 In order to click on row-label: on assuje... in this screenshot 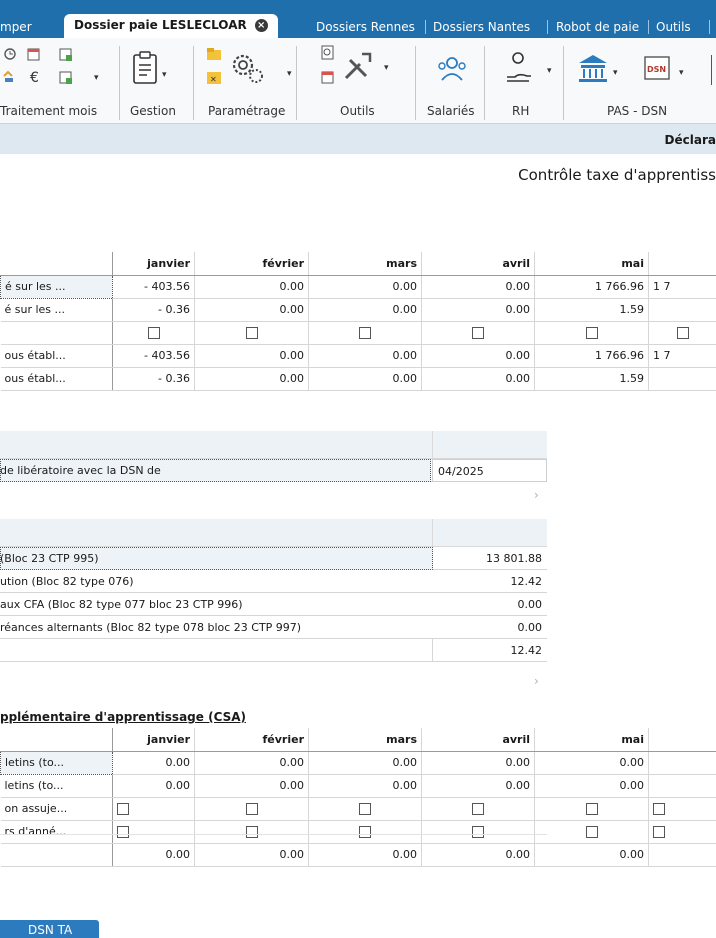, I will do `click(56, 809)`.